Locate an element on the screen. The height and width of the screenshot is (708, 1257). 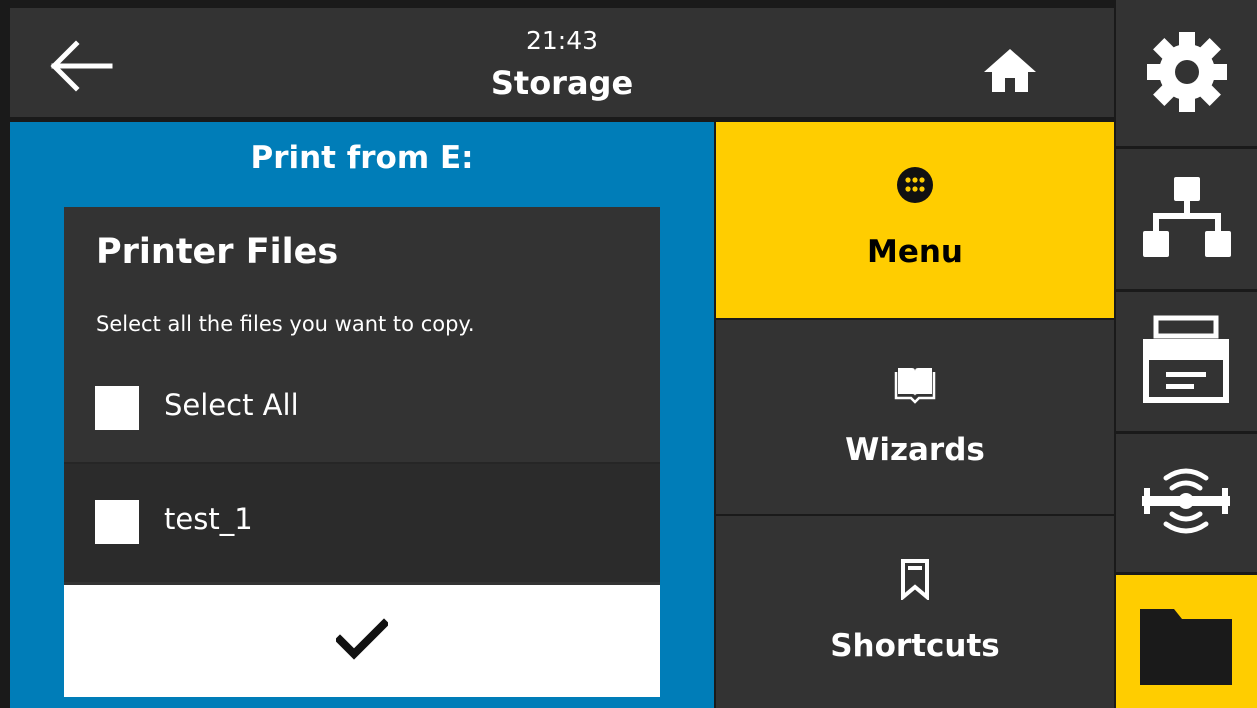
confirm-button is located at coordinates (362, 641).